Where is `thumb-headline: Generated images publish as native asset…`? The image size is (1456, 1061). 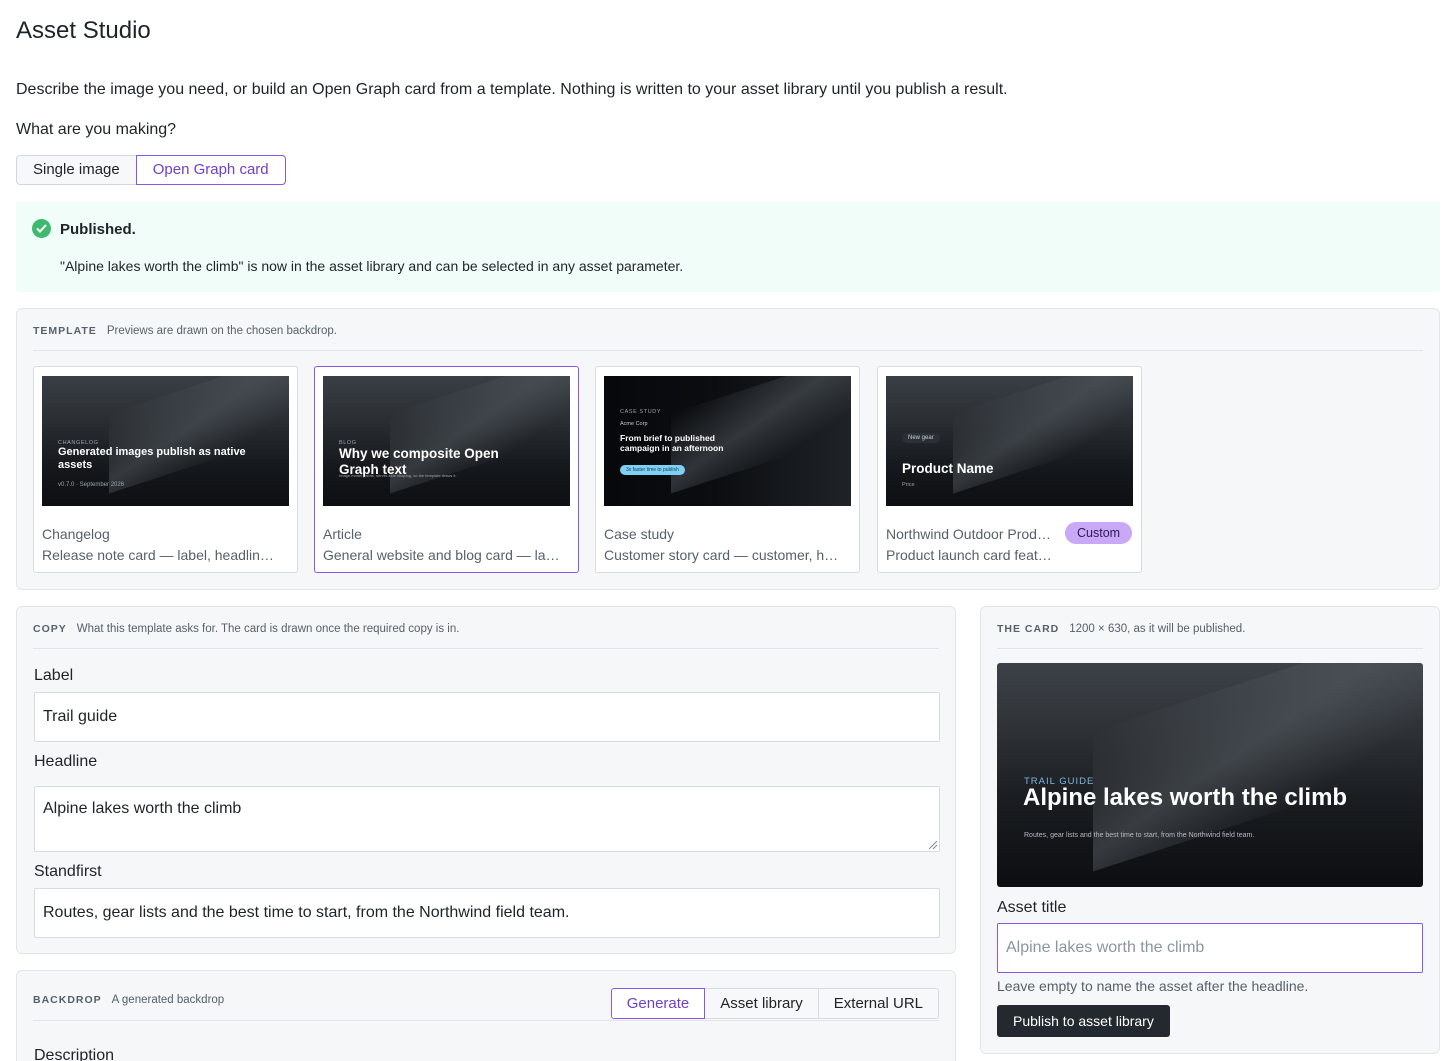
thumb-headline: Generated images publish as native asset… is located at coordinates (152, 458).